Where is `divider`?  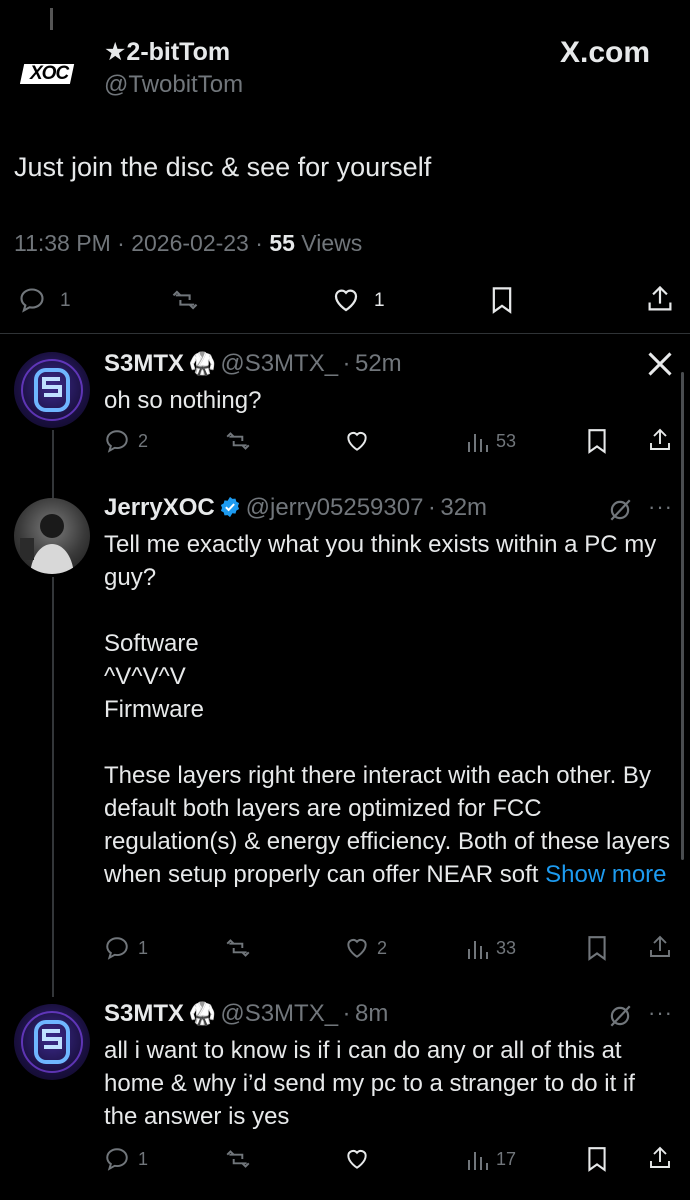
divider is located at coordinates (345, 333).